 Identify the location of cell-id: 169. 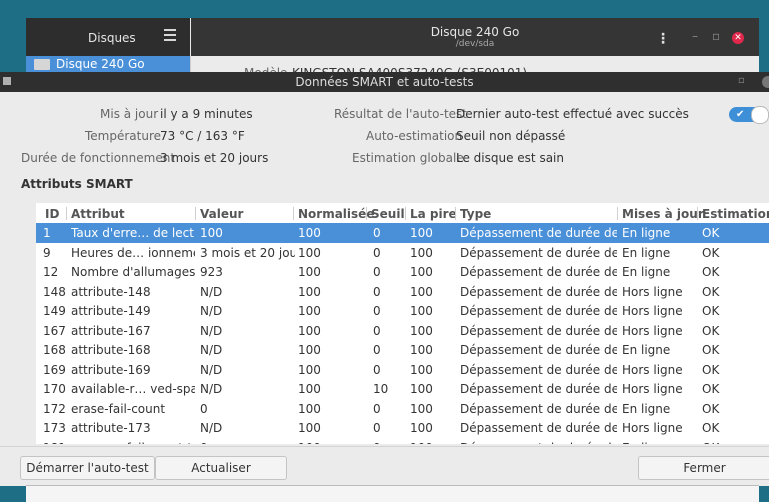
(54, 369).